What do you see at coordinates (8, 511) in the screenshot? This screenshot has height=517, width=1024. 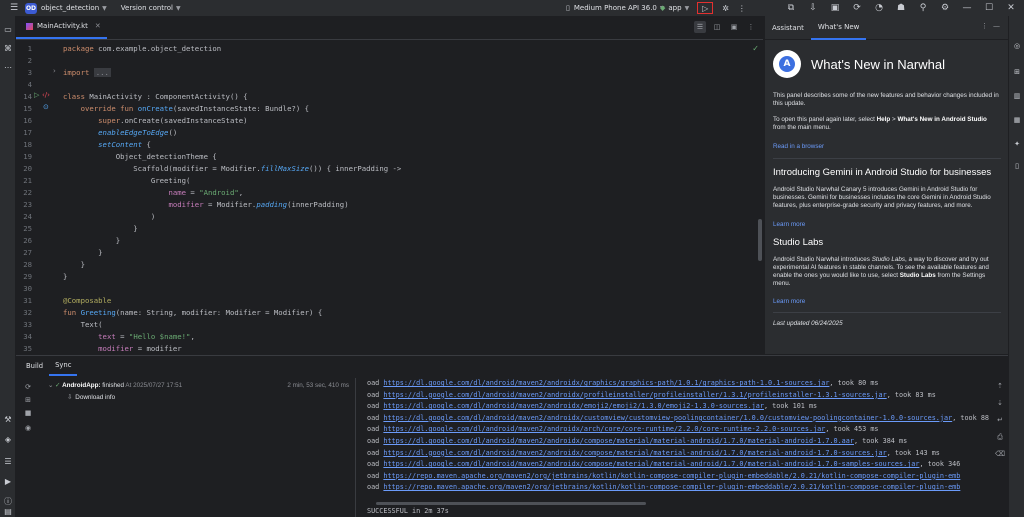 I see `terminal-icon: ▤` at bounding box center [8, 511].